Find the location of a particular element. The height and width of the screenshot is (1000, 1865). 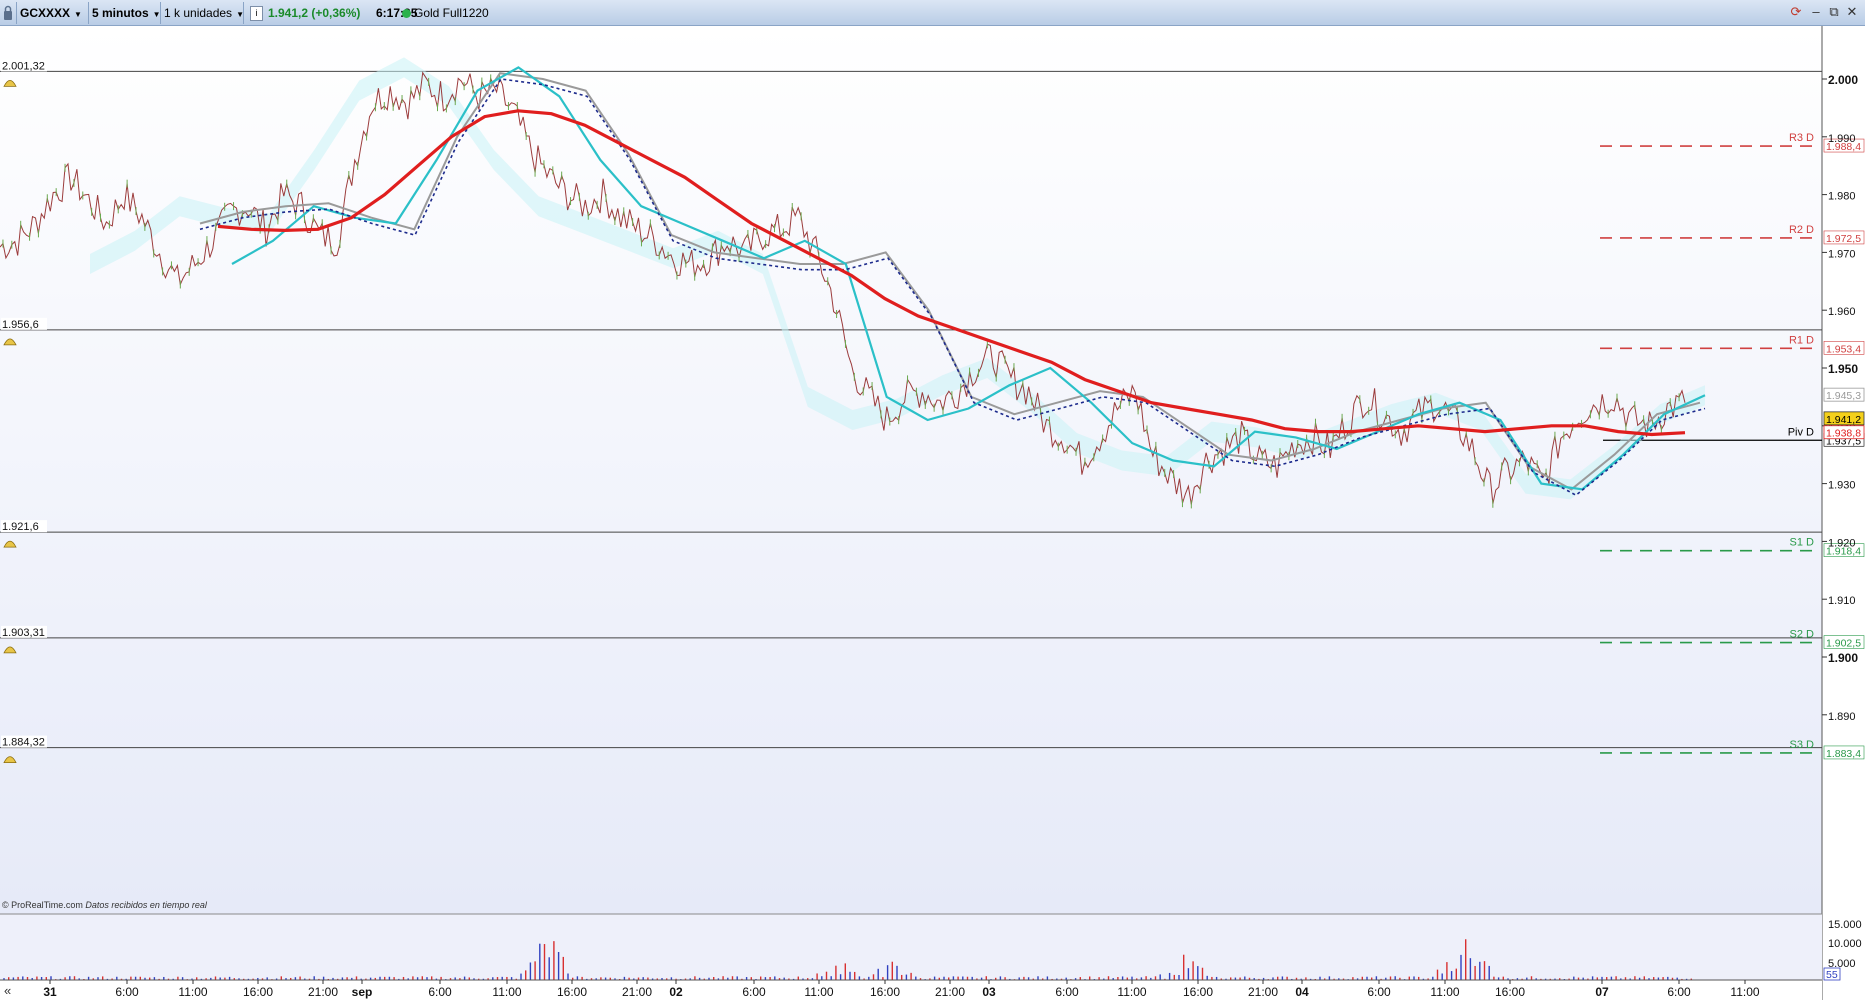

y-tick-label: 2.000 is located at coordinates (1843, 80).